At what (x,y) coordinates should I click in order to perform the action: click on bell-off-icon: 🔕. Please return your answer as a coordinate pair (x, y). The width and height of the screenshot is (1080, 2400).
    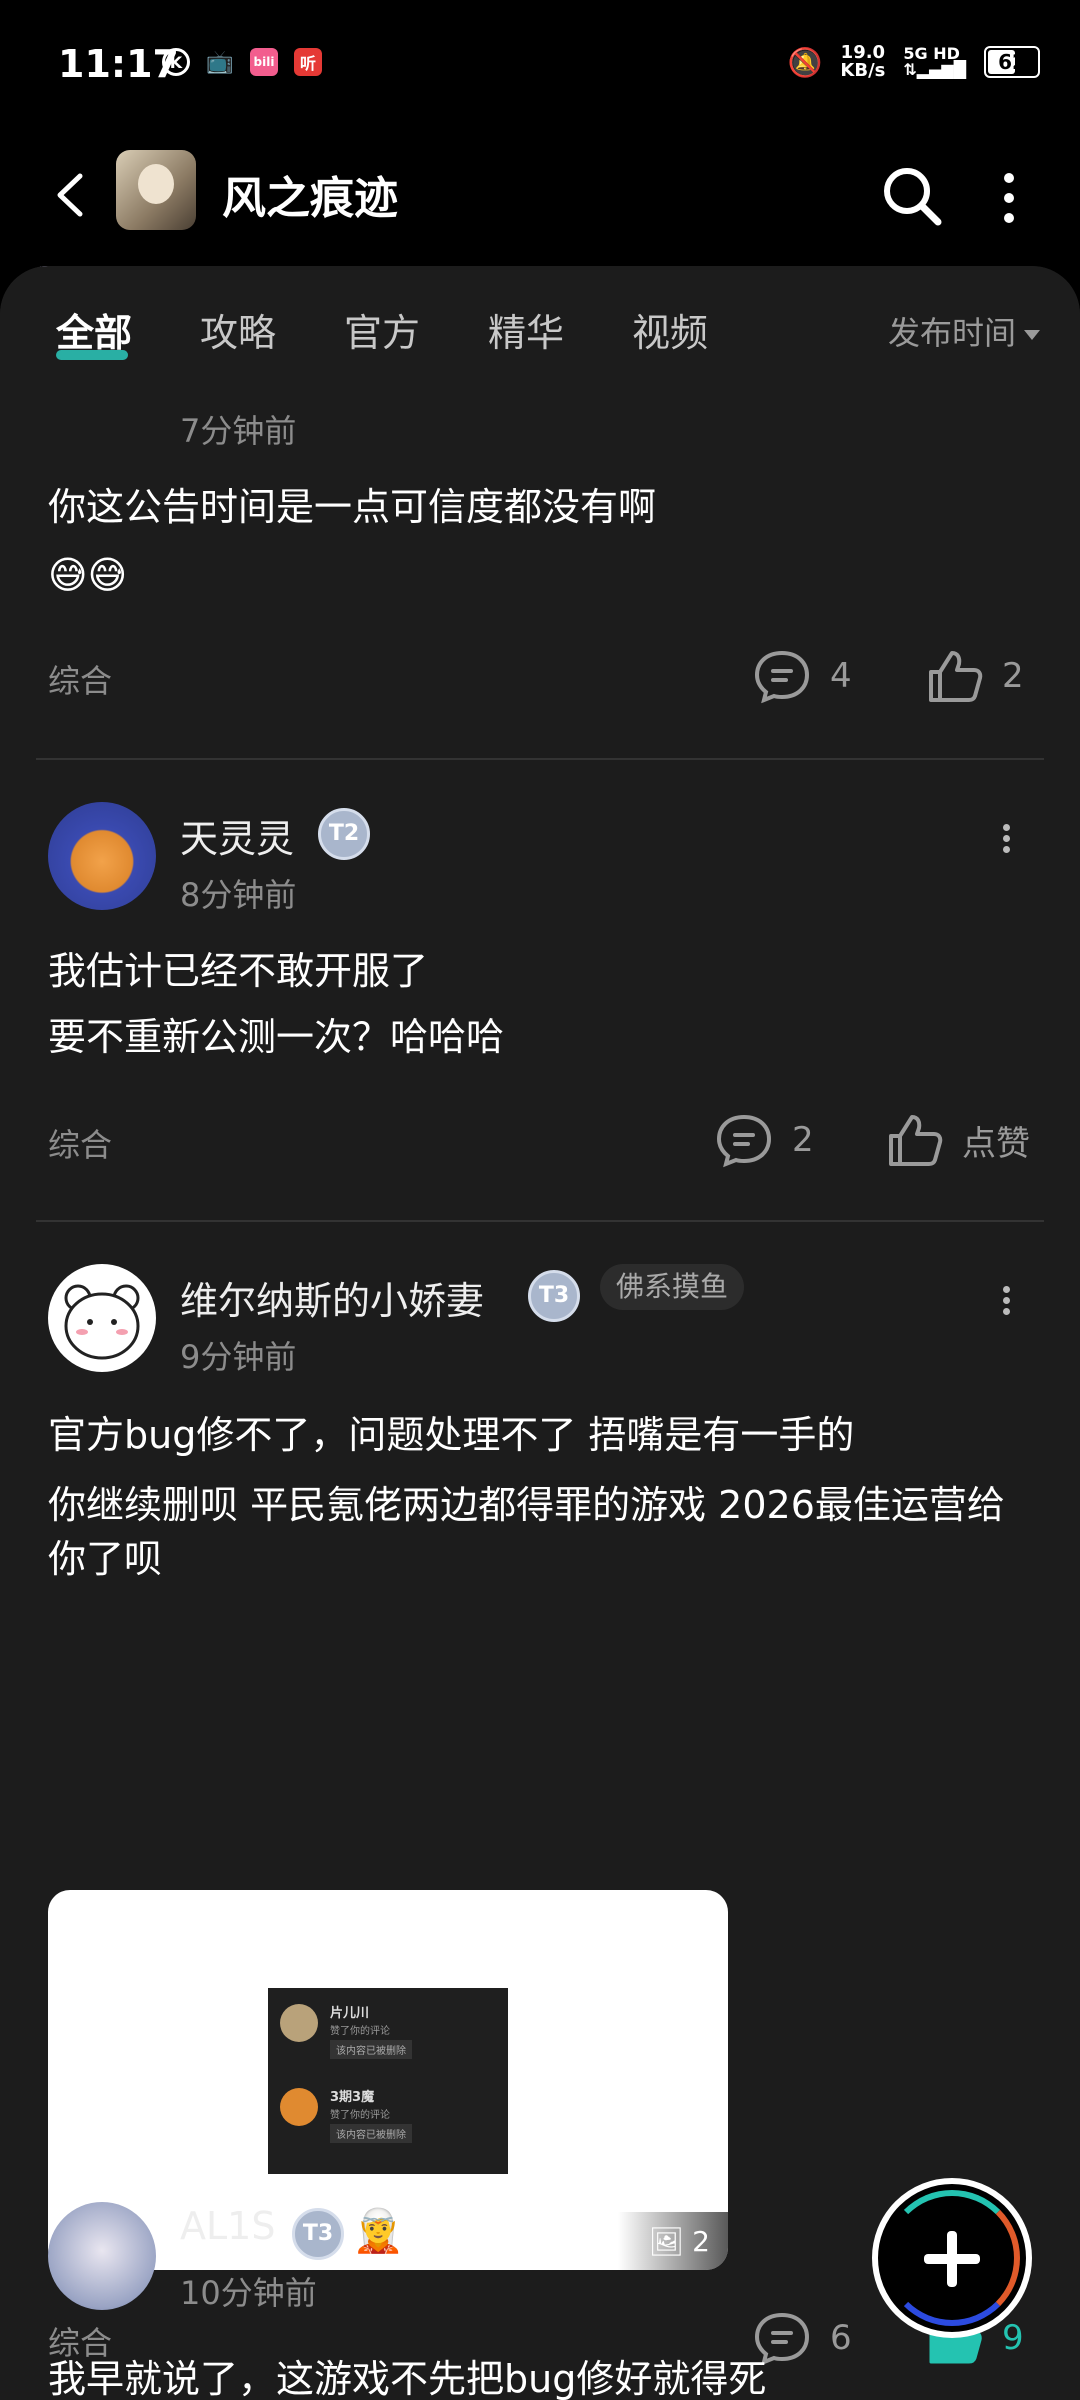
    Looking at the image, I should click on (805, 62).